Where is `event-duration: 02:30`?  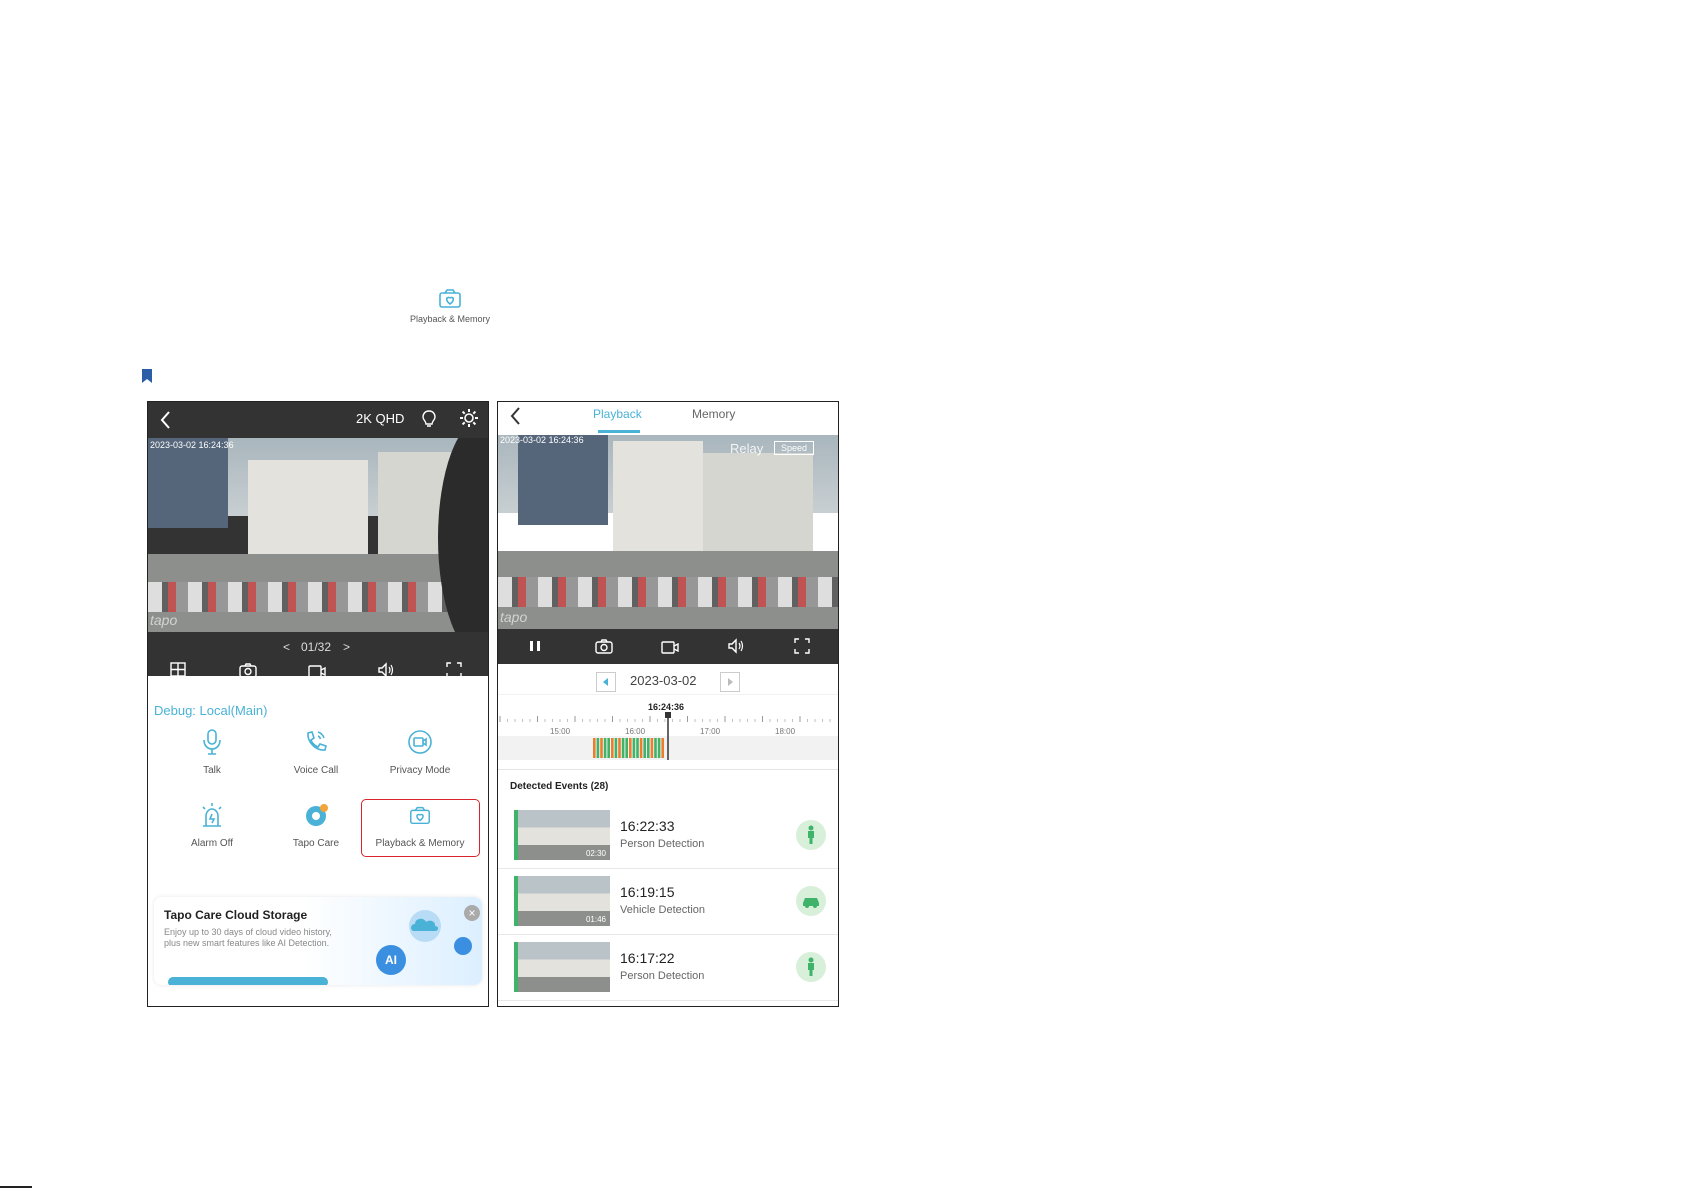 event-duration: 02:30 is located at coordinates (595, 853).